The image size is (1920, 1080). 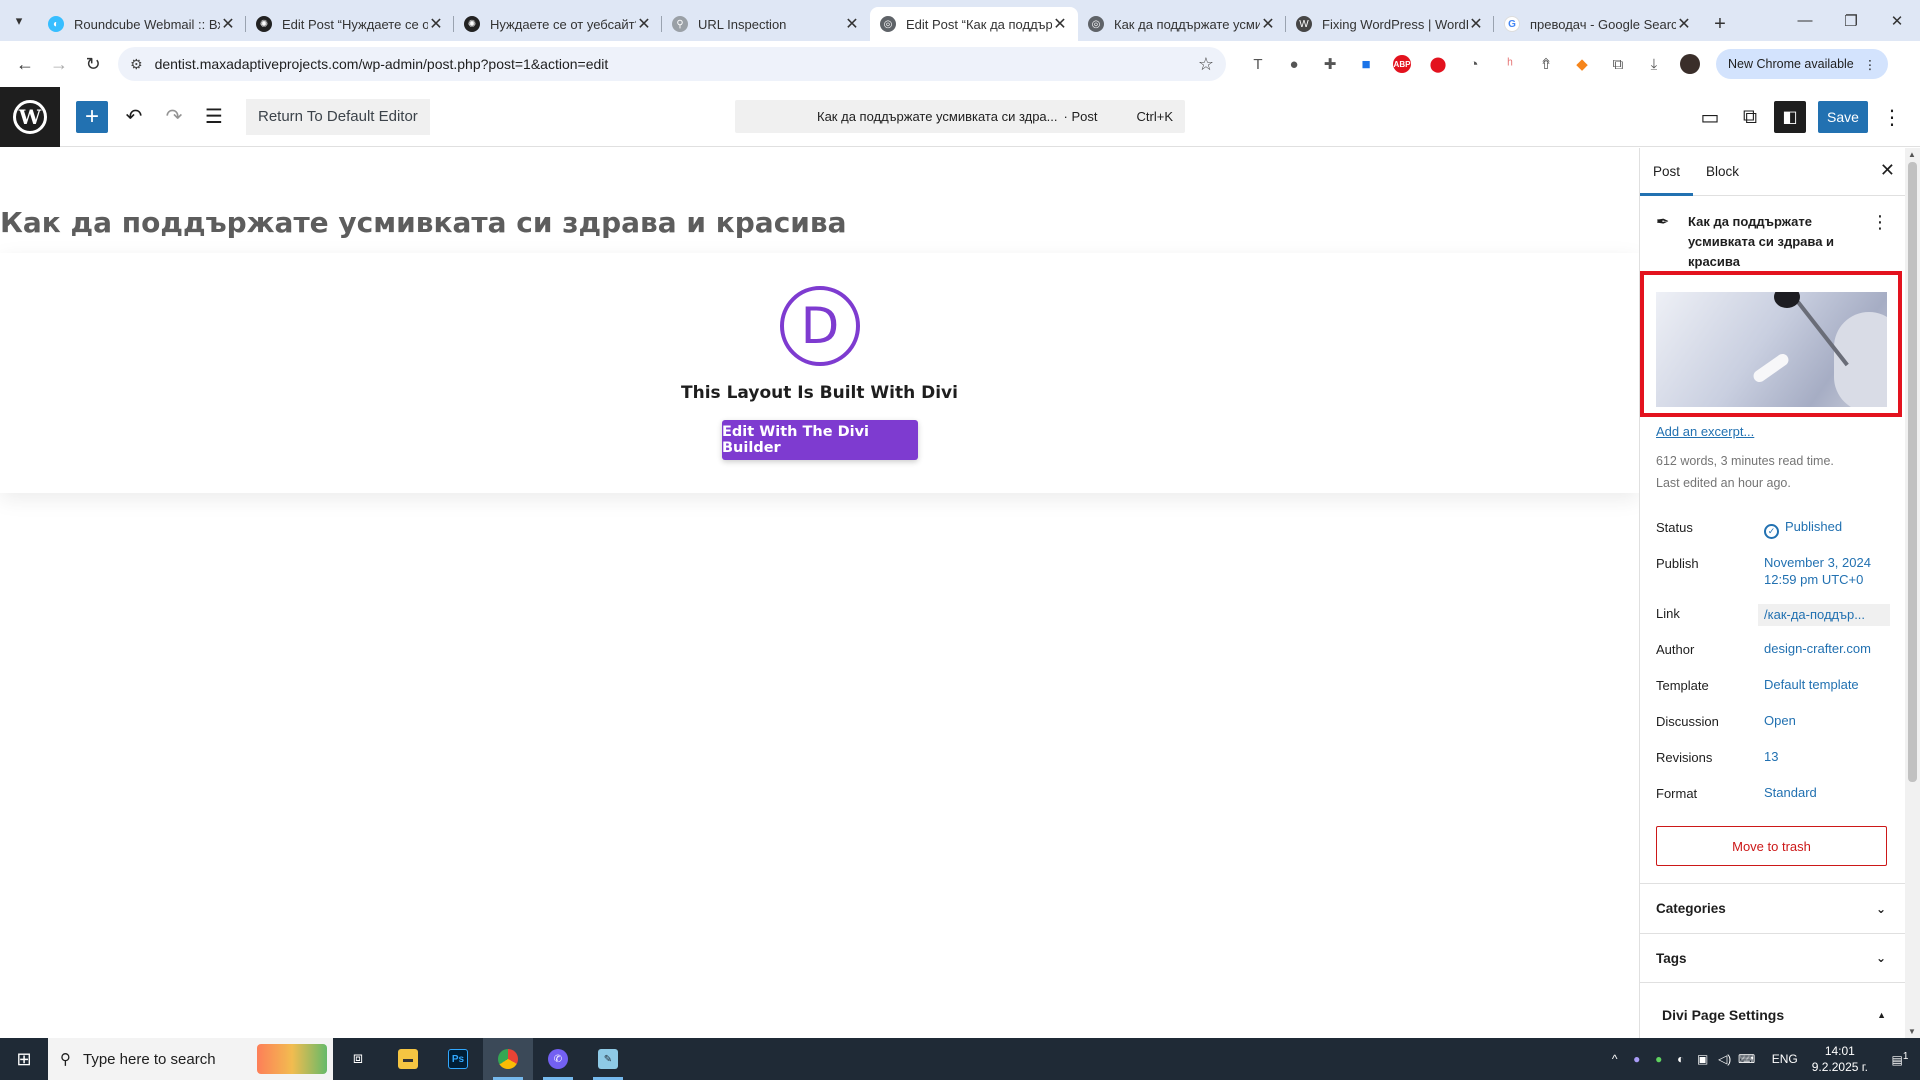 What do you see at coordinates (1870, 64) in the screenshot?
I see `more-menu-icon: ⋮` at bounding box center [1870, 64].